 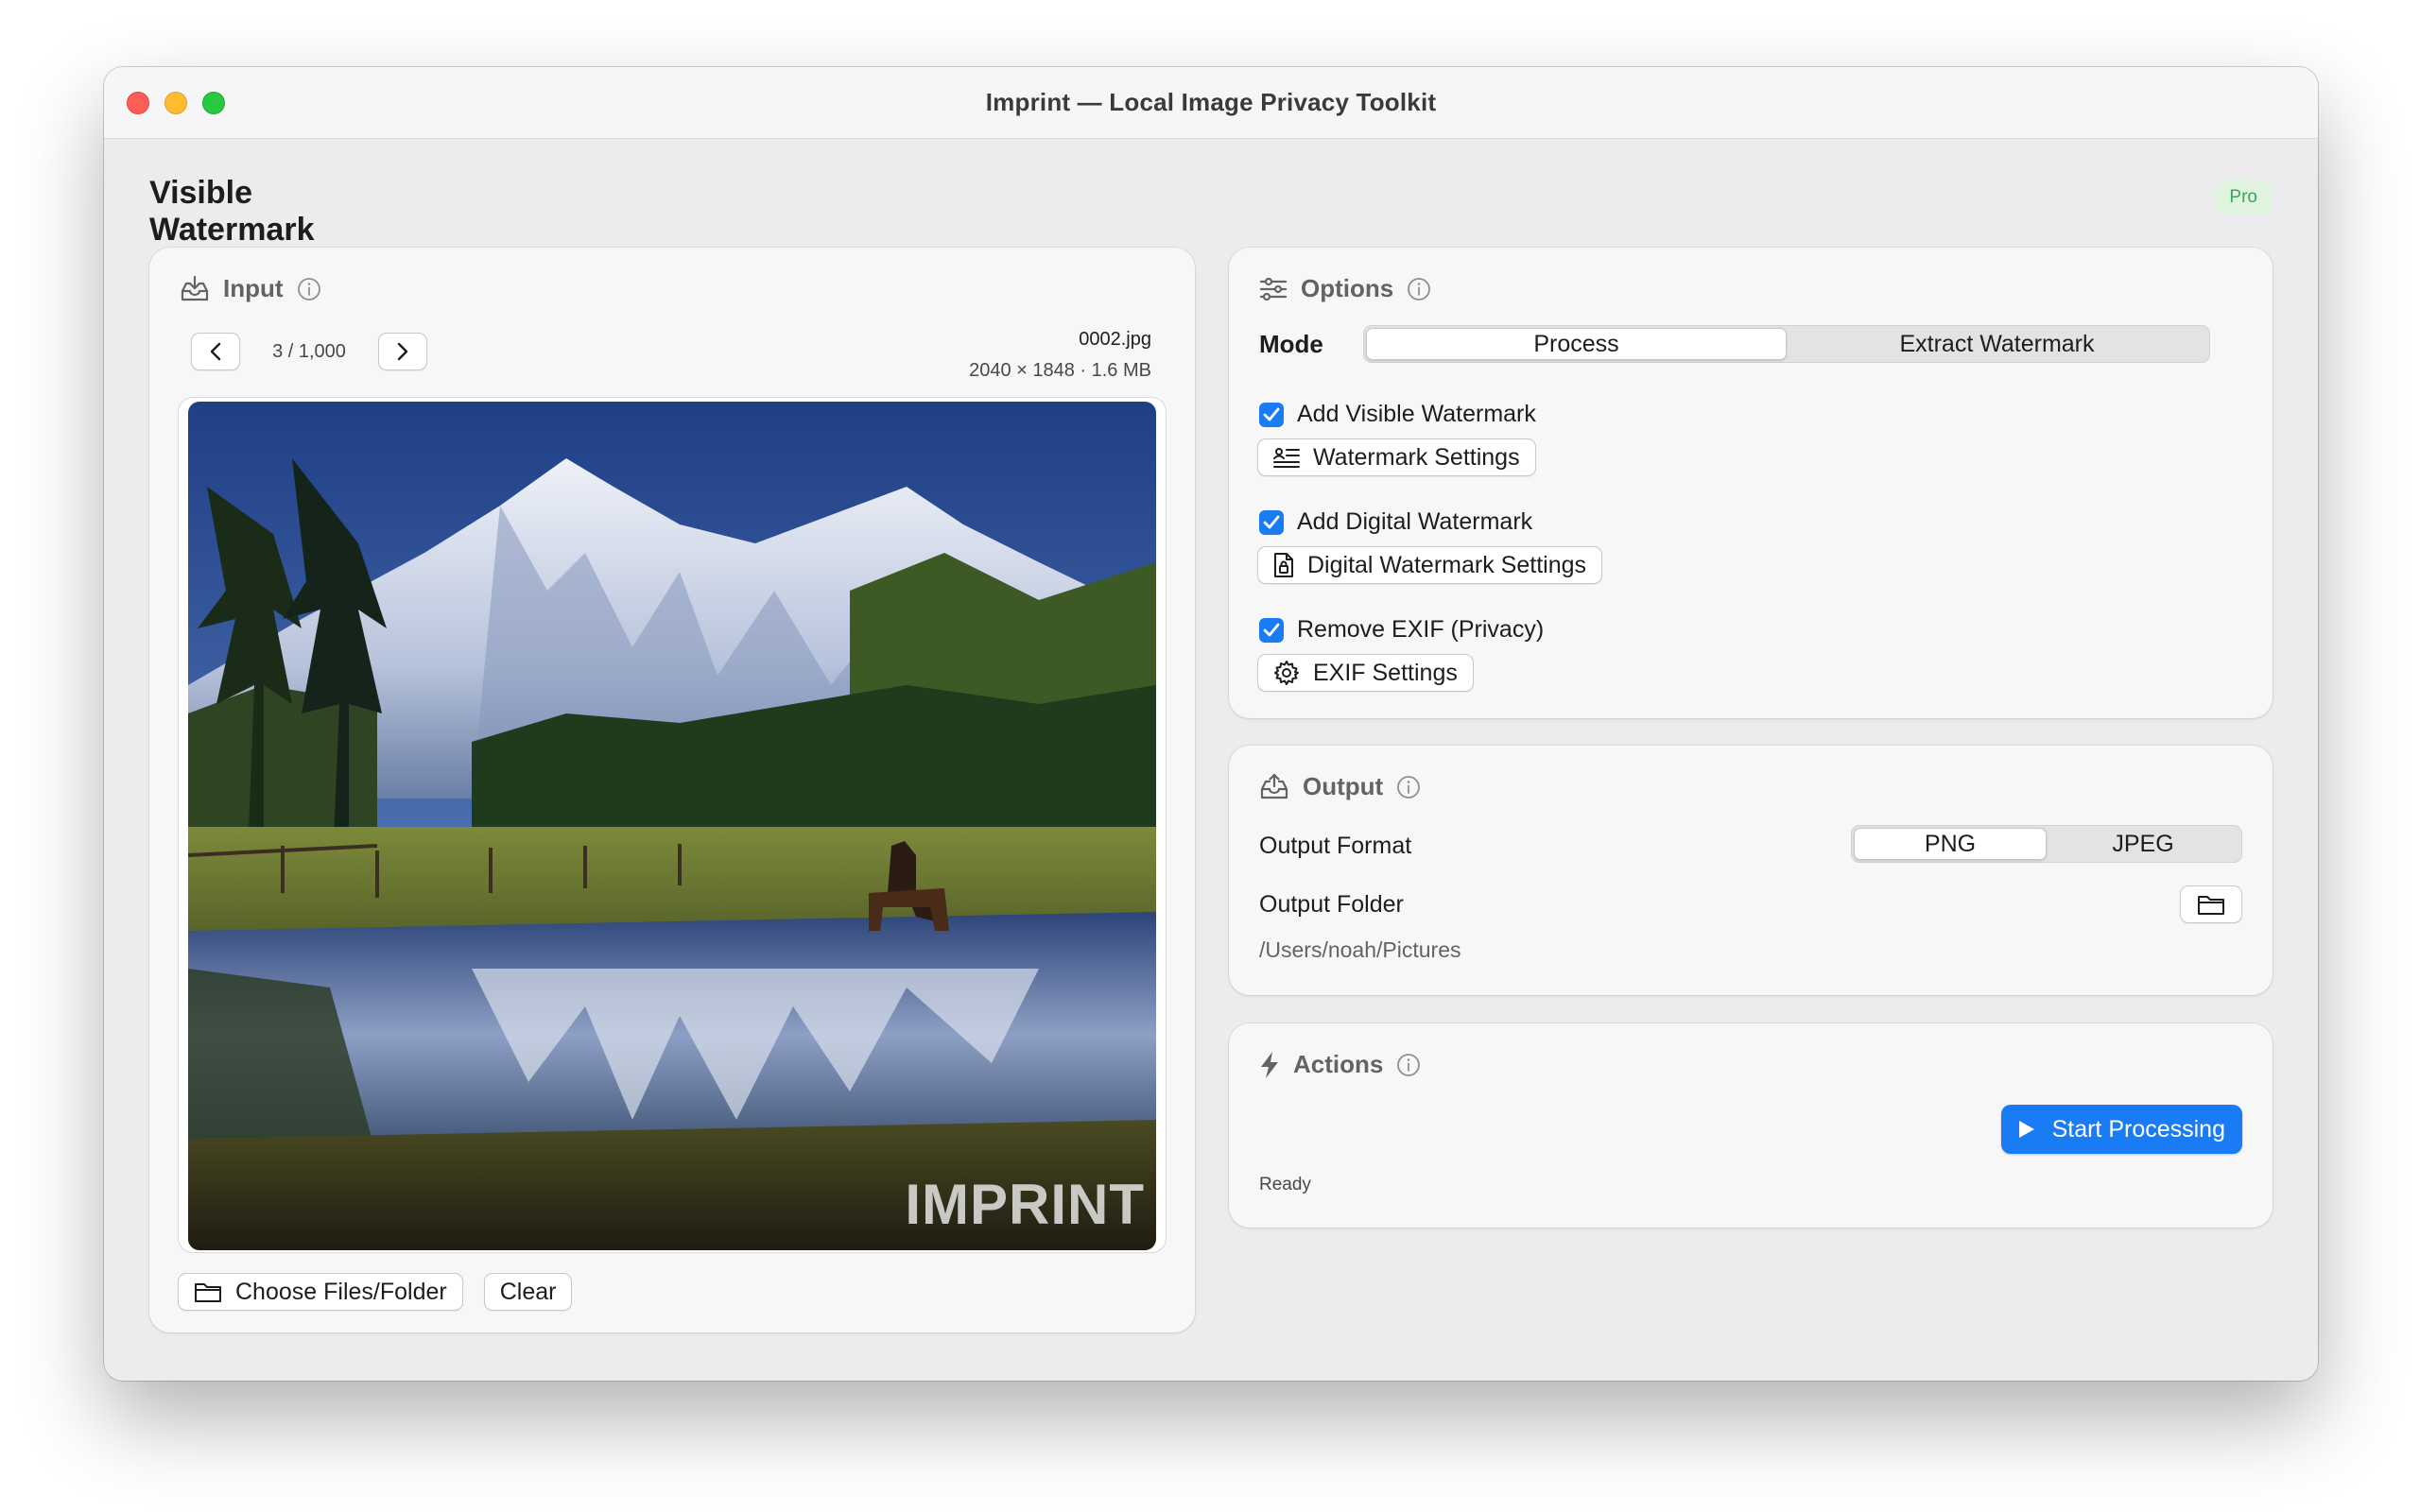 I want to click on file-dimensions: 2040 × 1848 · 1.6 MB, so click(x=1060, y=370).